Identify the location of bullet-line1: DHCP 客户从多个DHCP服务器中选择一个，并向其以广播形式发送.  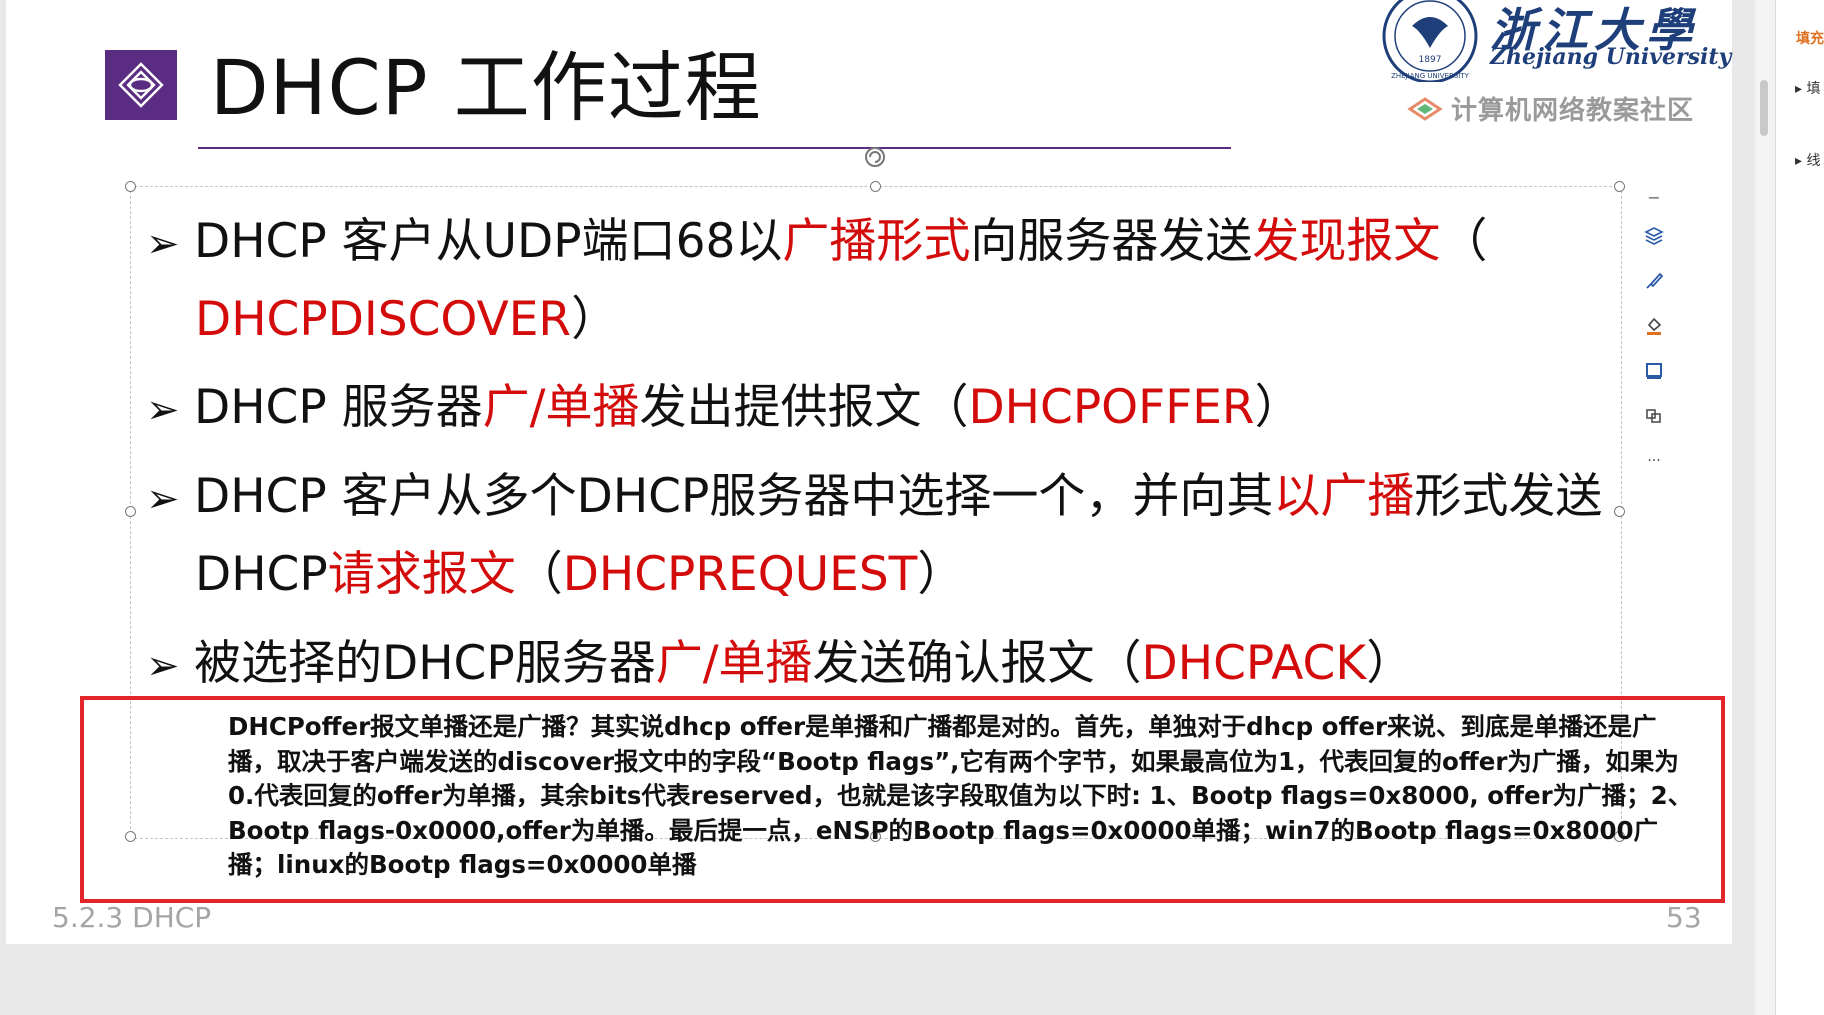
(898, 496).